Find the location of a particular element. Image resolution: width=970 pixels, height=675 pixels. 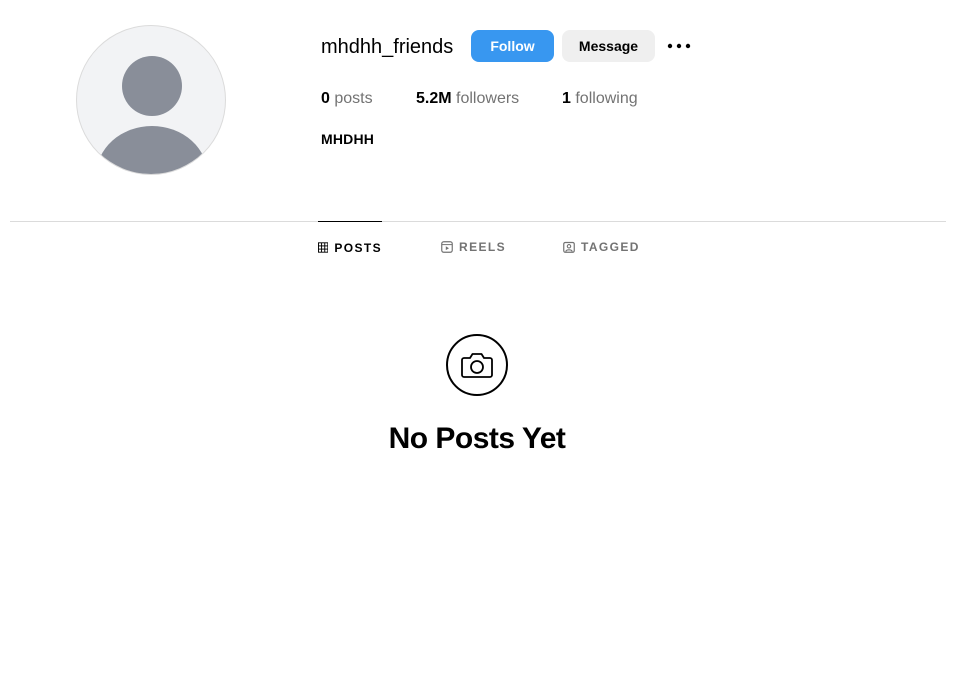

profile-avatar is located at coordinates (151, 100).